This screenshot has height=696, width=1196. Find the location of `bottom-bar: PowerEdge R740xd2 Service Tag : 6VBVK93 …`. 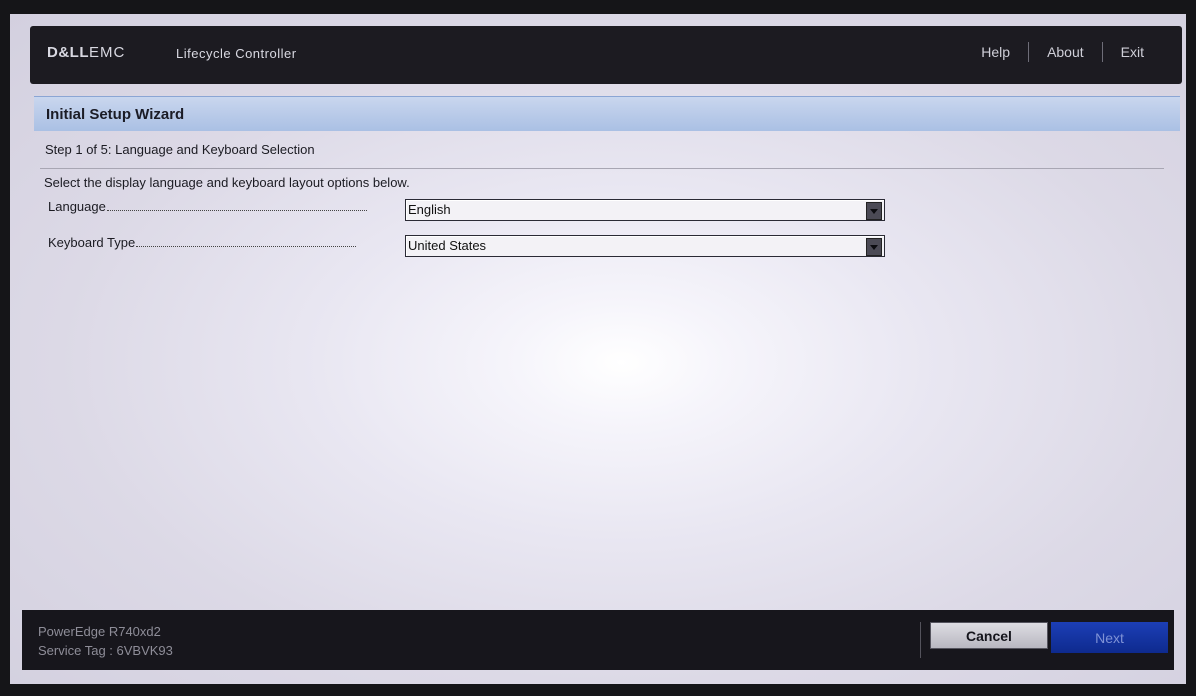

bottom-bar: PowerEdge R740xd2 Service Tag : 6VBVK93 … is located at coordinates (598, 640).